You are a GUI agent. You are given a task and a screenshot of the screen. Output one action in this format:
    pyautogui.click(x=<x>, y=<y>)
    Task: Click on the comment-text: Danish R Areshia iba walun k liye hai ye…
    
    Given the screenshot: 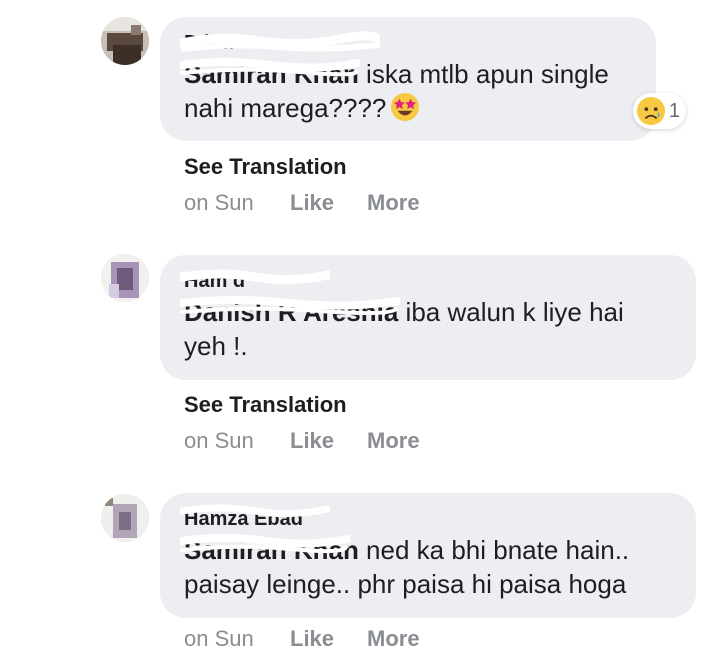 What is the action you would take?
    pyautogui.click(x=426, y=329)
    